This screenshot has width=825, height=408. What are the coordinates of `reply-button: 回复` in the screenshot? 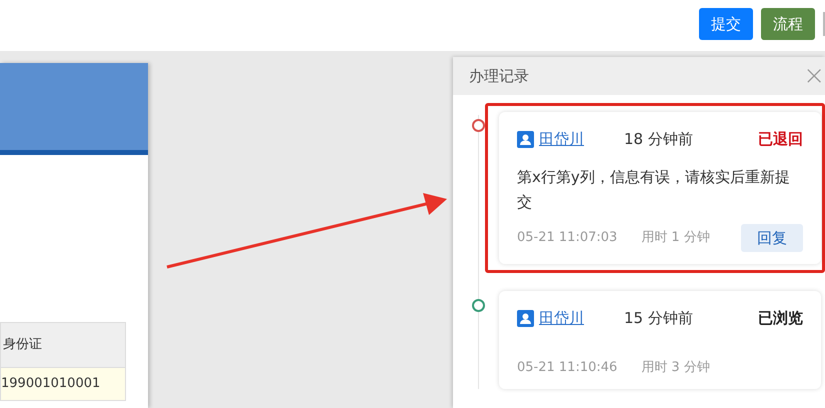 It's located at (772, 238).